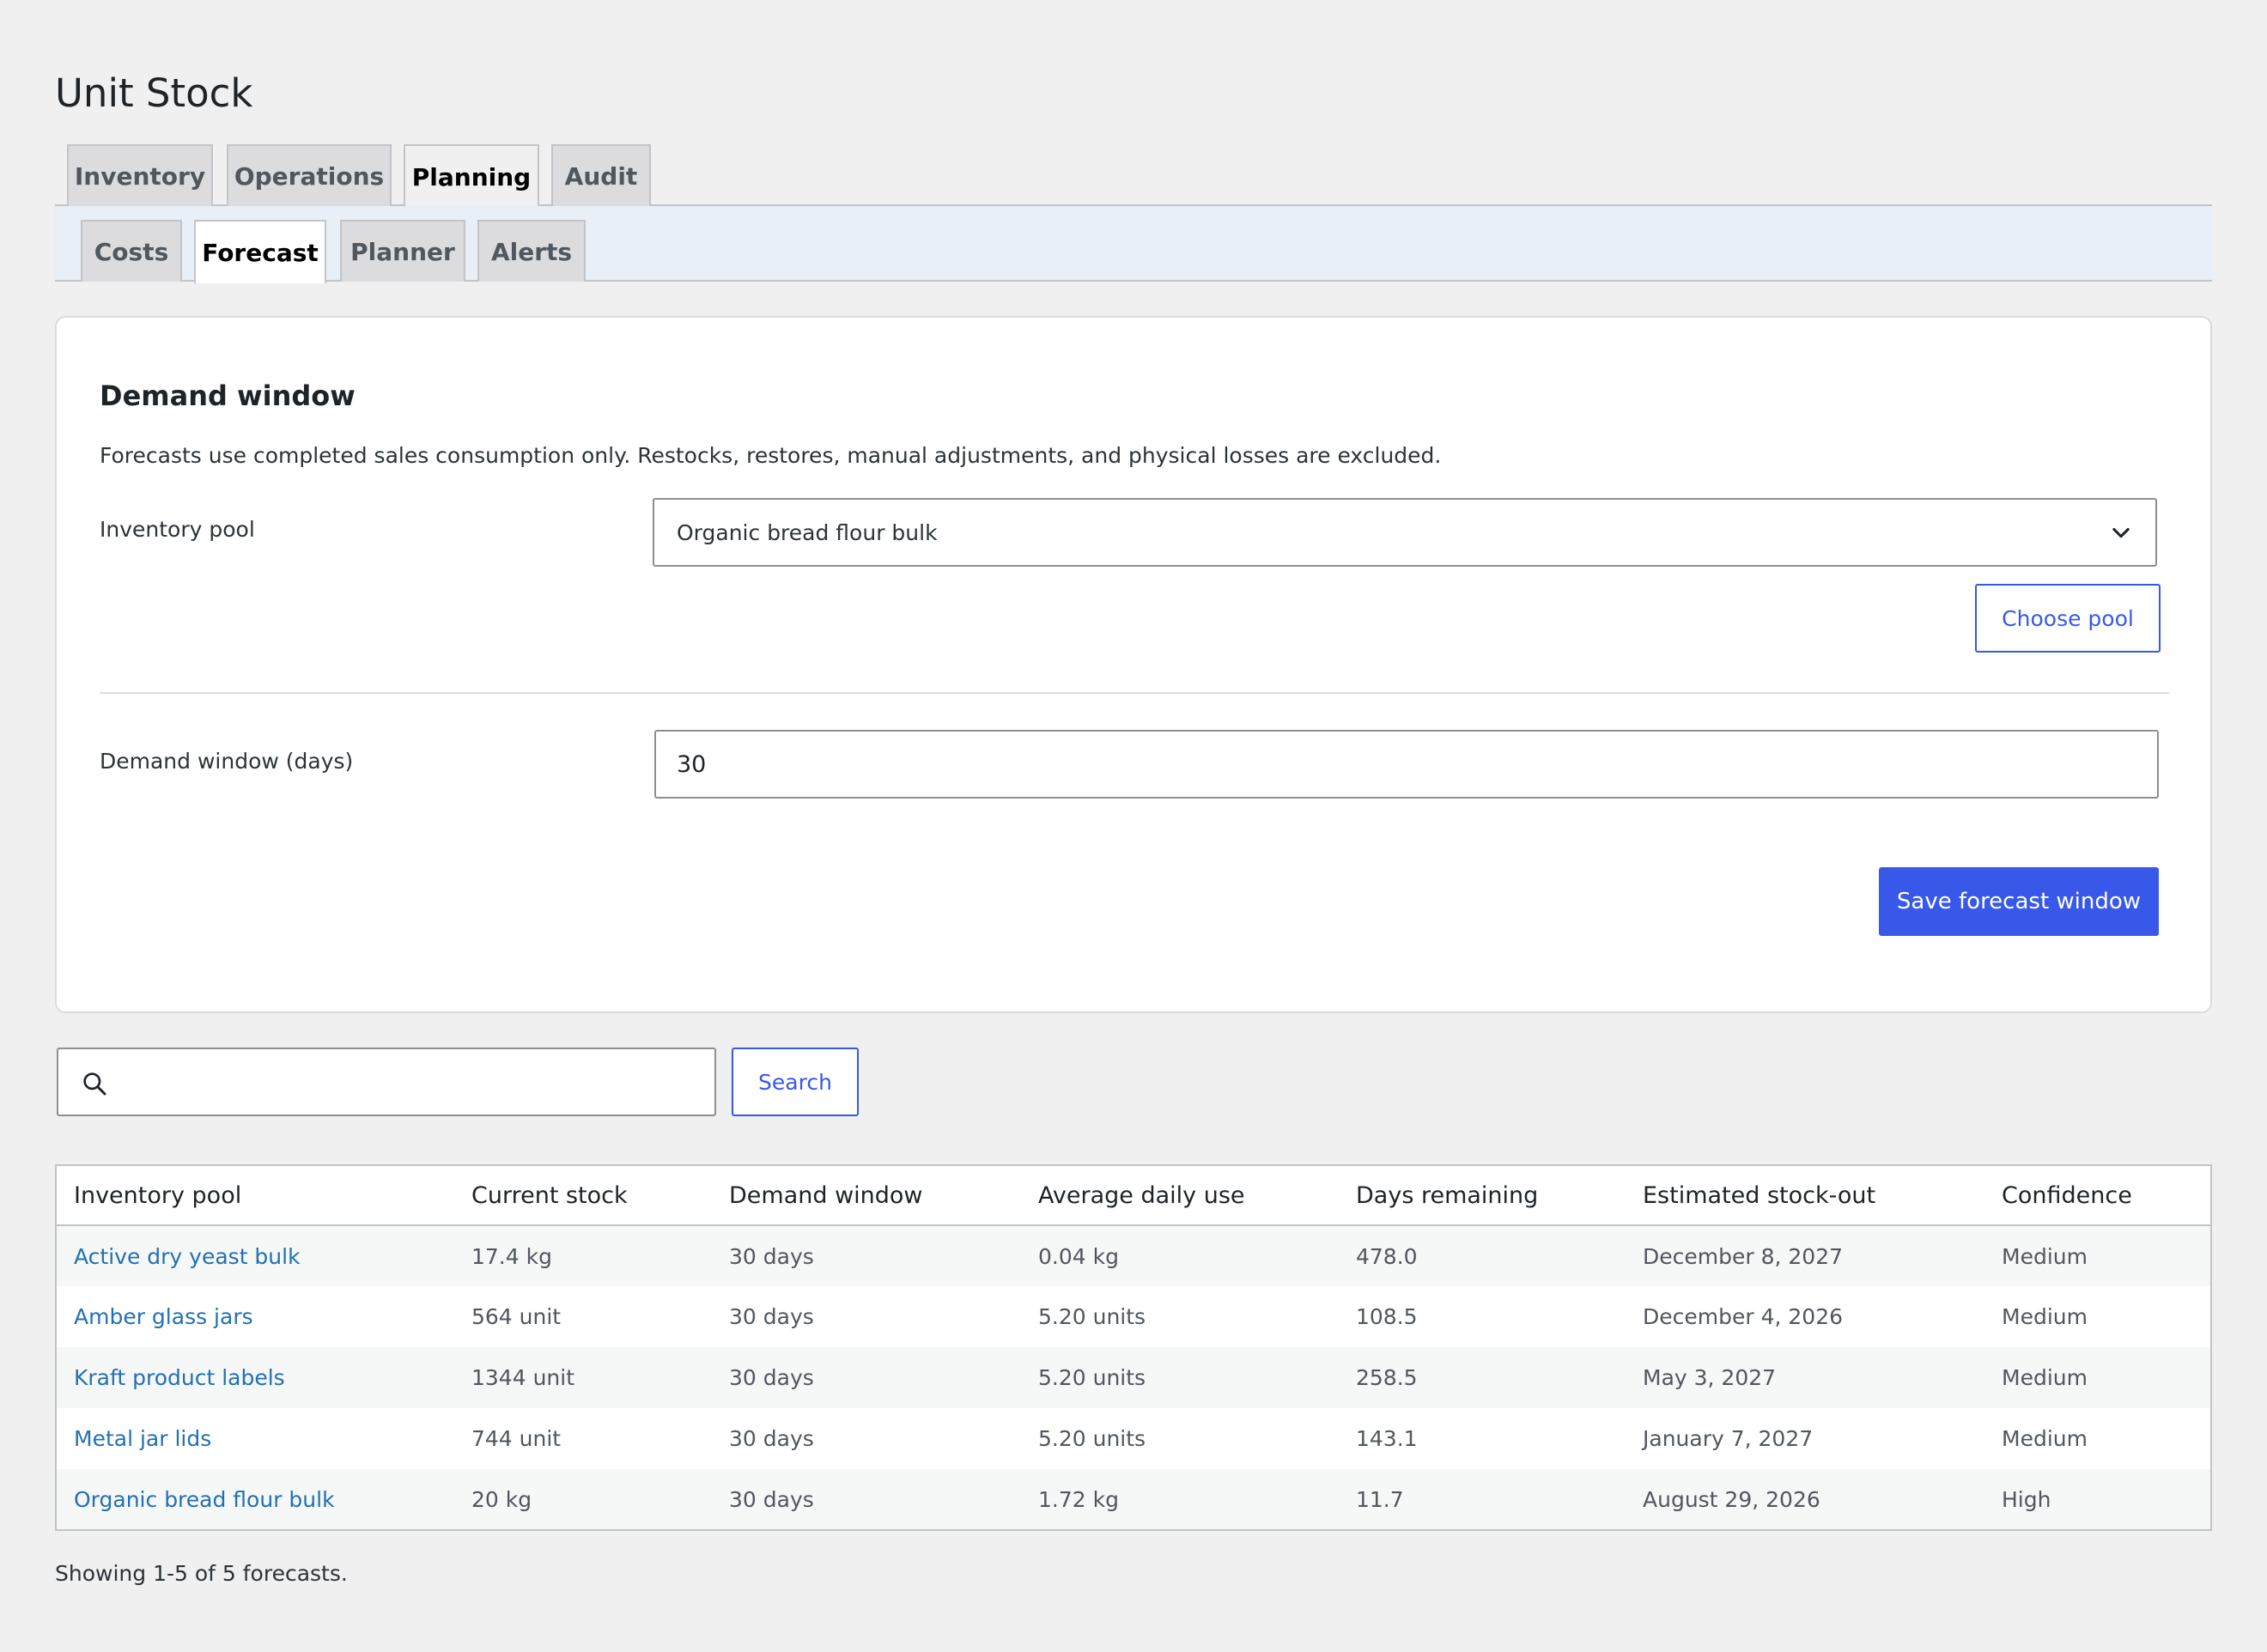 The image size is (2267, 1652). I want to click on cell-current-stock: 20 kg, so click(583, 1499).